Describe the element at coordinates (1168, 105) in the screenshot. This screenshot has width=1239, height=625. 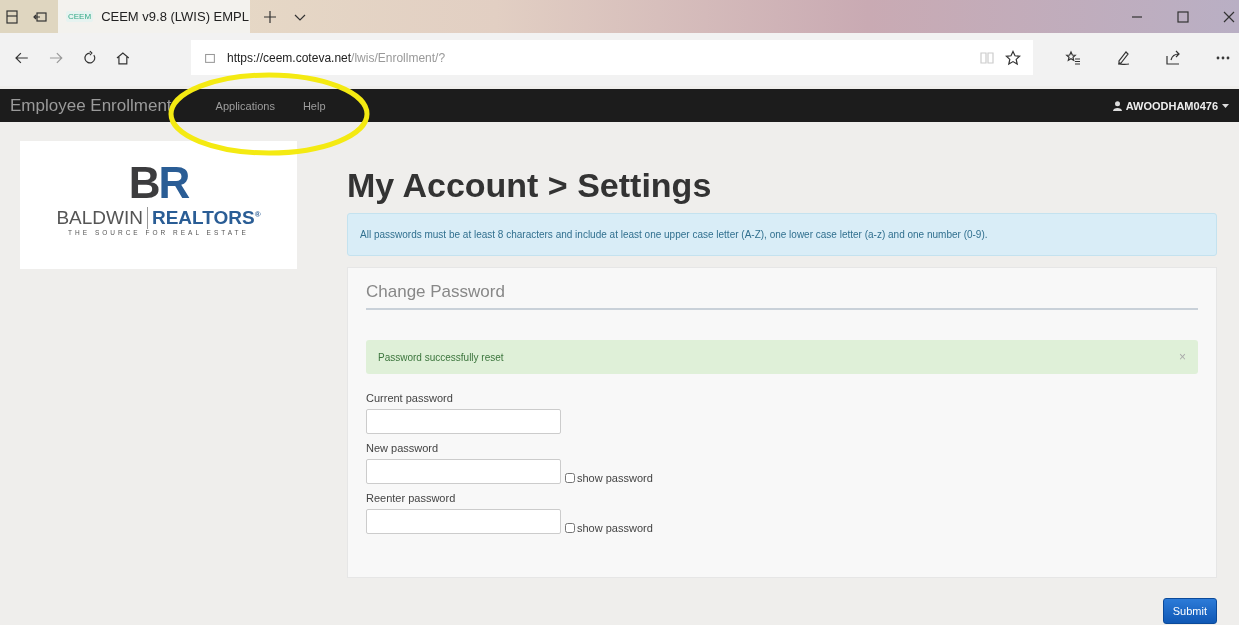
I see `user-menu: AWOODHAM0476` at that location.